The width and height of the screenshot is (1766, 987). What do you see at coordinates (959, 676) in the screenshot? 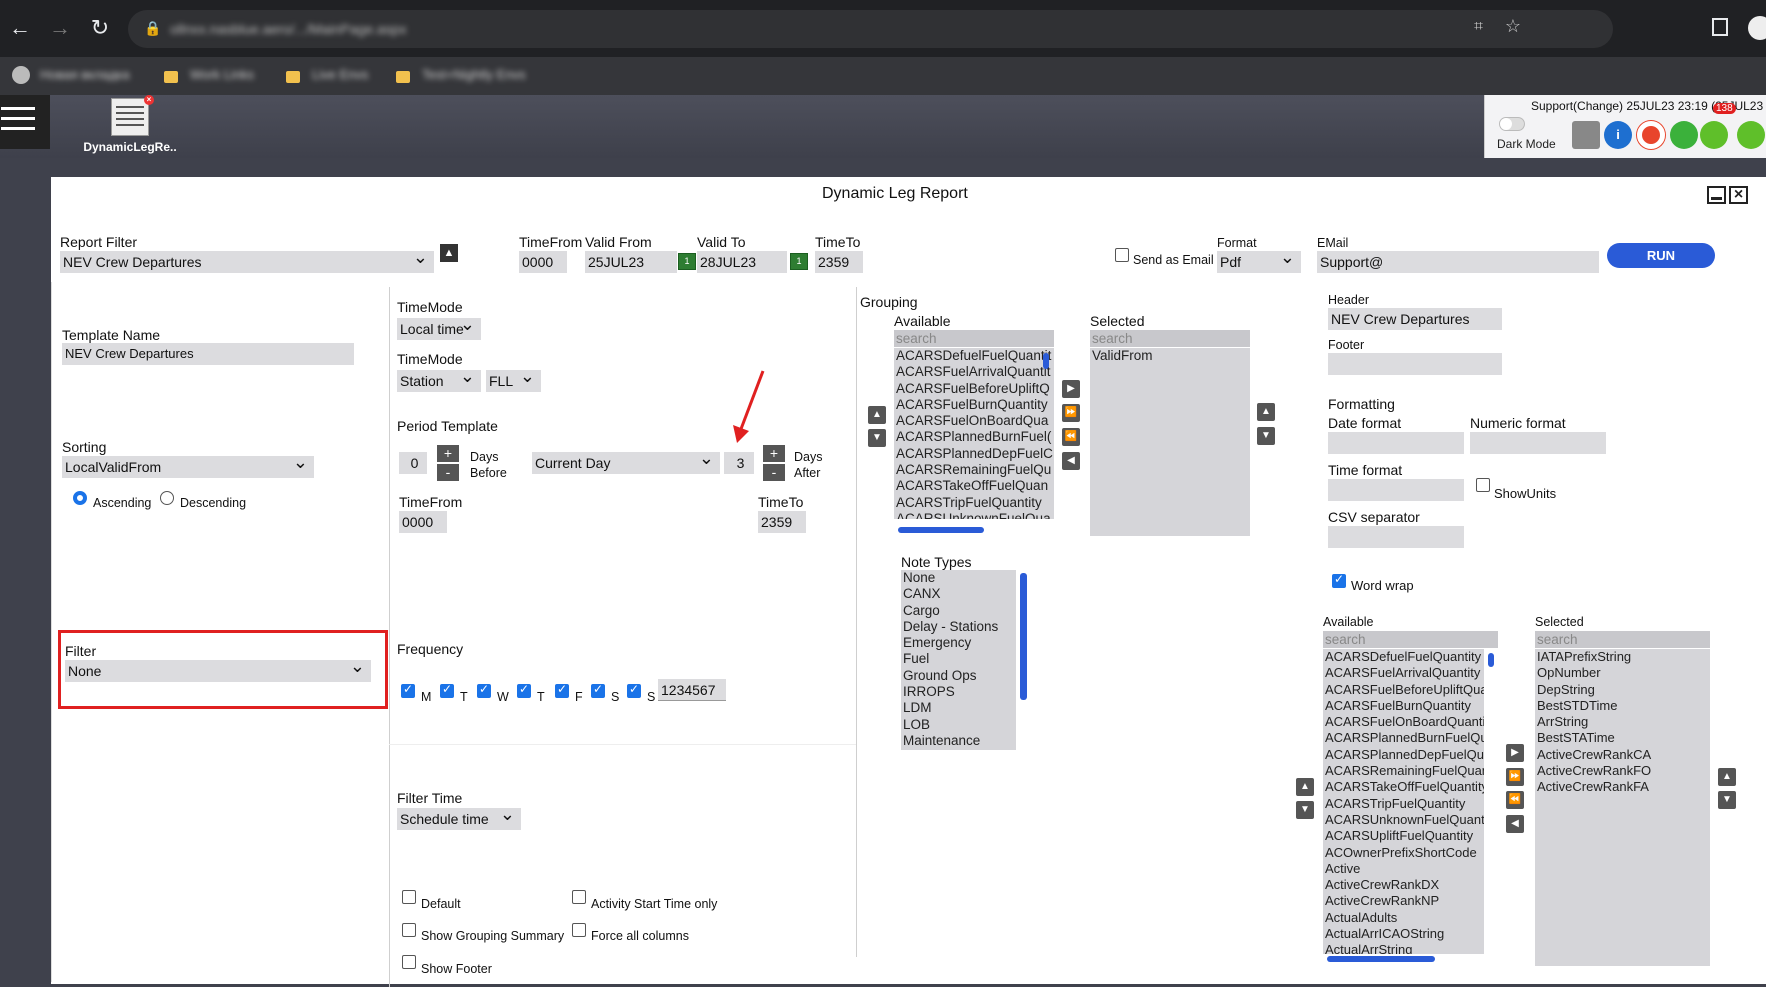
I see `list-item: Ground Ops` at bounding box center [959, 676].